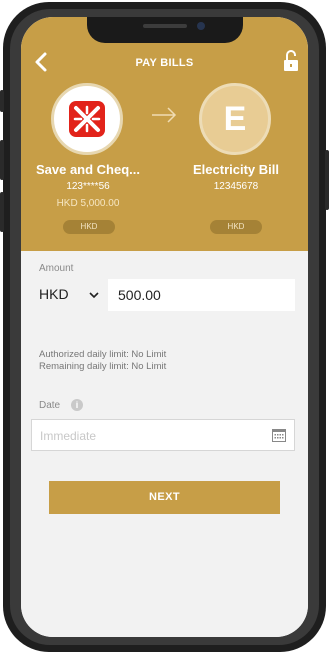 The image size is (329, 654). I want to click on arrow-right-icon, so click(164, 115).